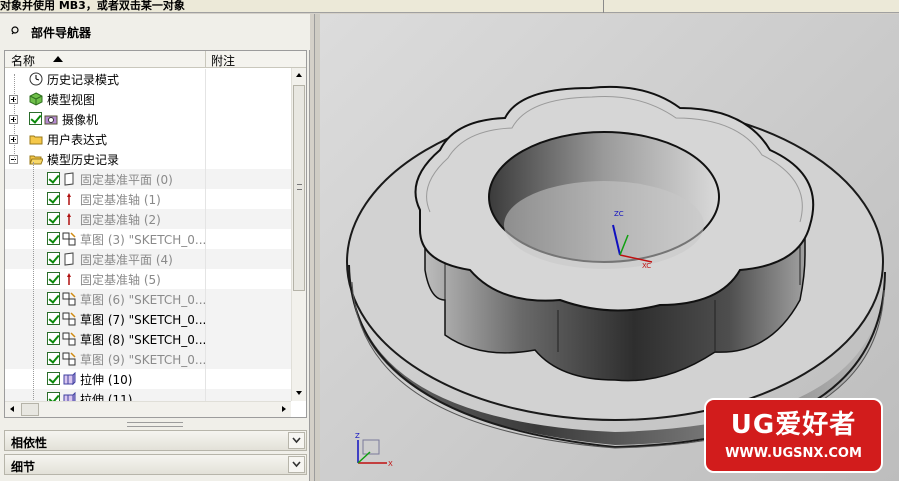 The width and height of the screenshot is (899, 481). I want to click on vertical-scrollbar, so click(298, 234).